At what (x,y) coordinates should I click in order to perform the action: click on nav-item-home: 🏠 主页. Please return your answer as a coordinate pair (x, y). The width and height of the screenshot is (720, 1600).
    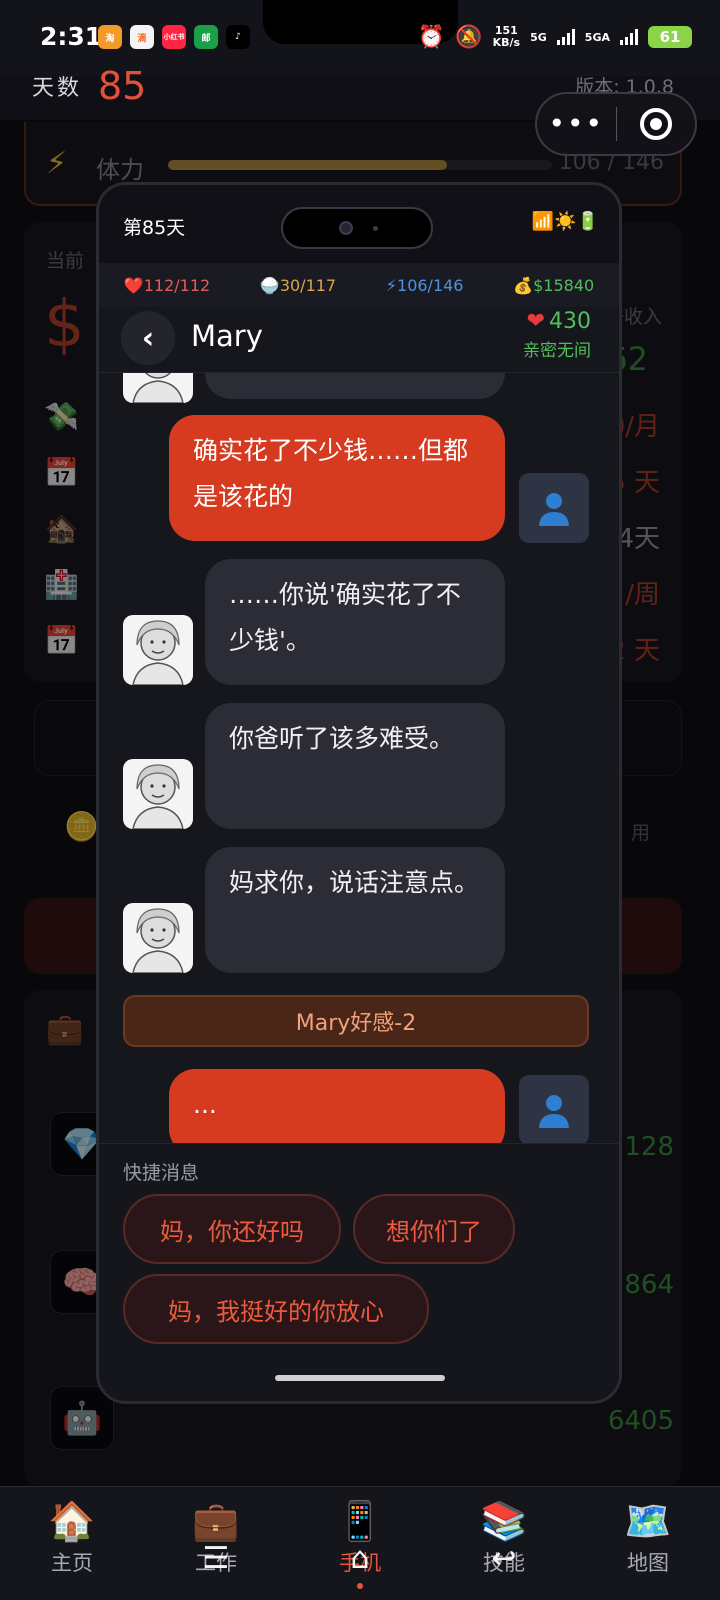
    Looking at the image, I should click on (72, 1543).